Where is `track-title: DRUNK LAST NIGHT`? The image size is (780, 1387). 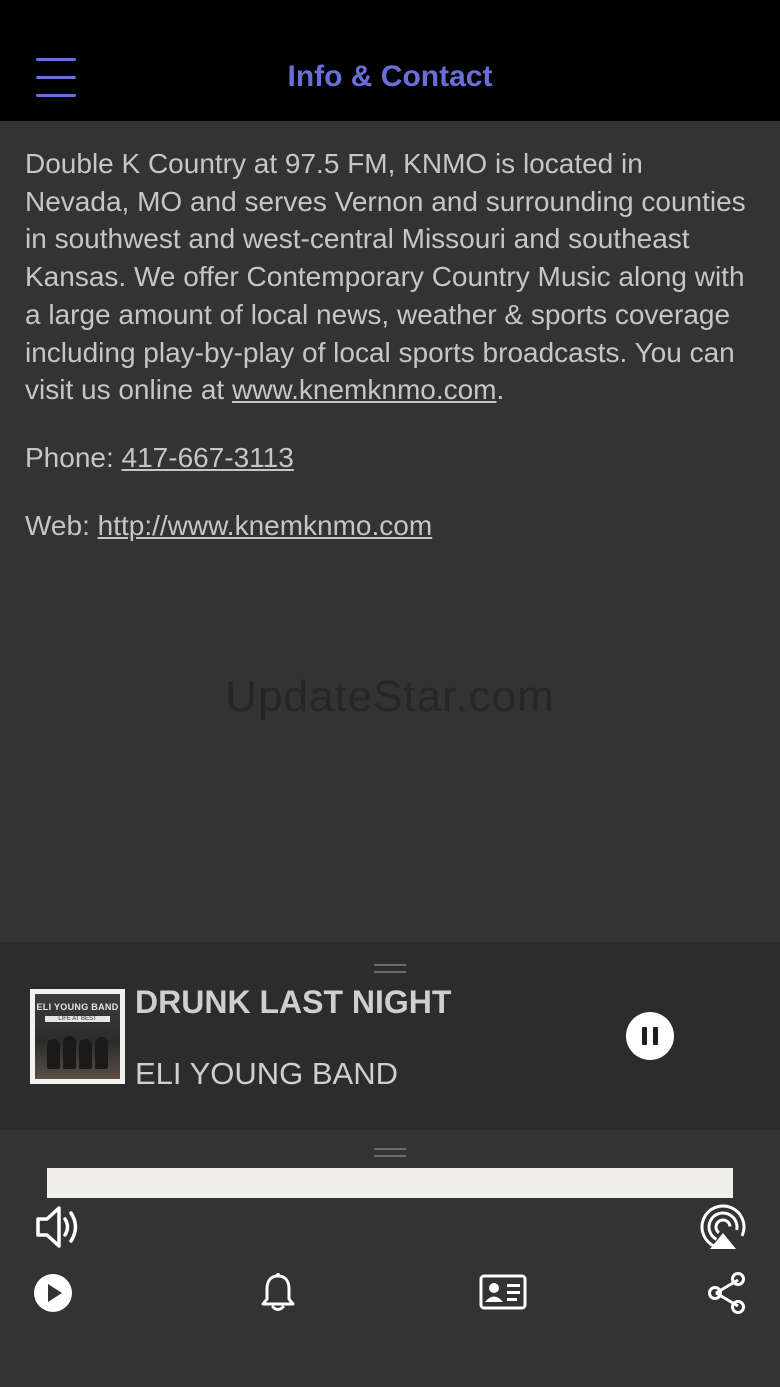
track-title: DRUNK LAST NIGHT is located at coordinates (293, 1002).